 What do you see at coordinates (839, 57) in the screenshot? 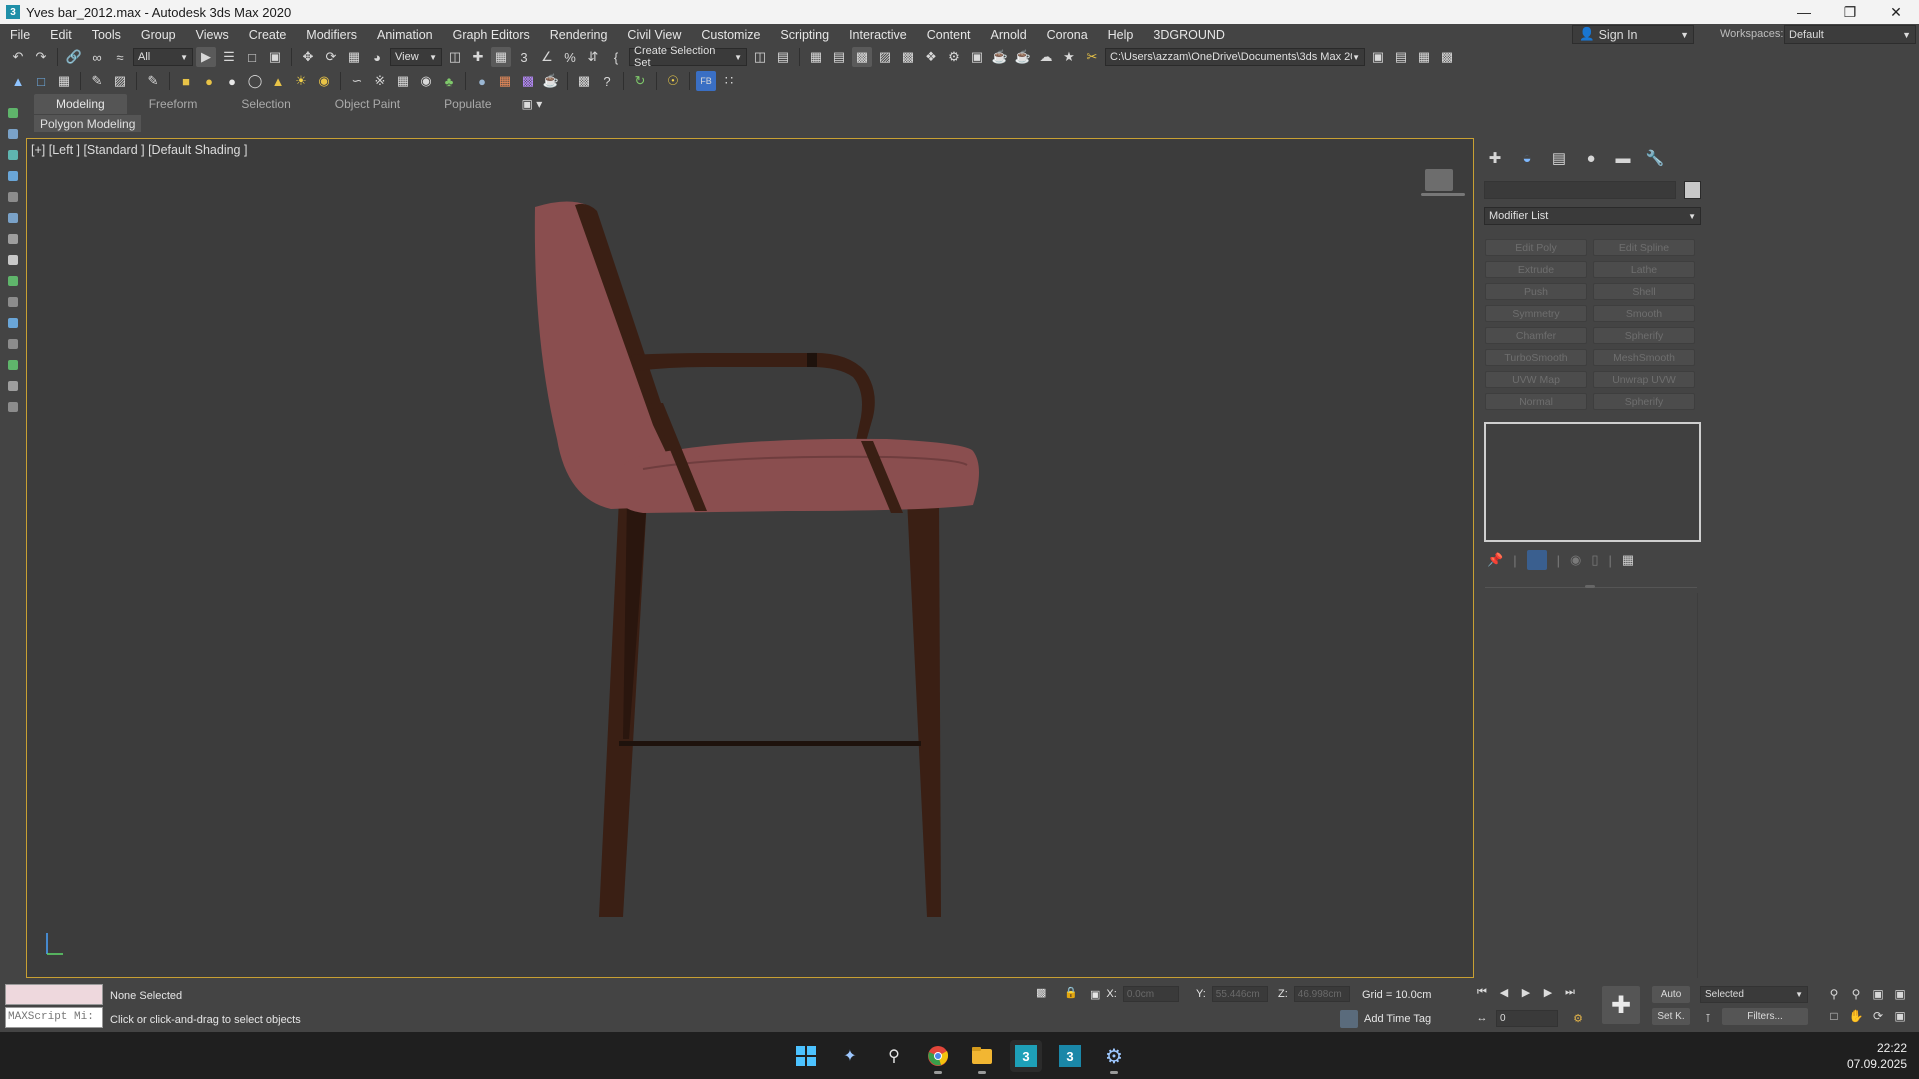
I see `layer-explorer-icon: ▤` at bounding box center [839, 57].